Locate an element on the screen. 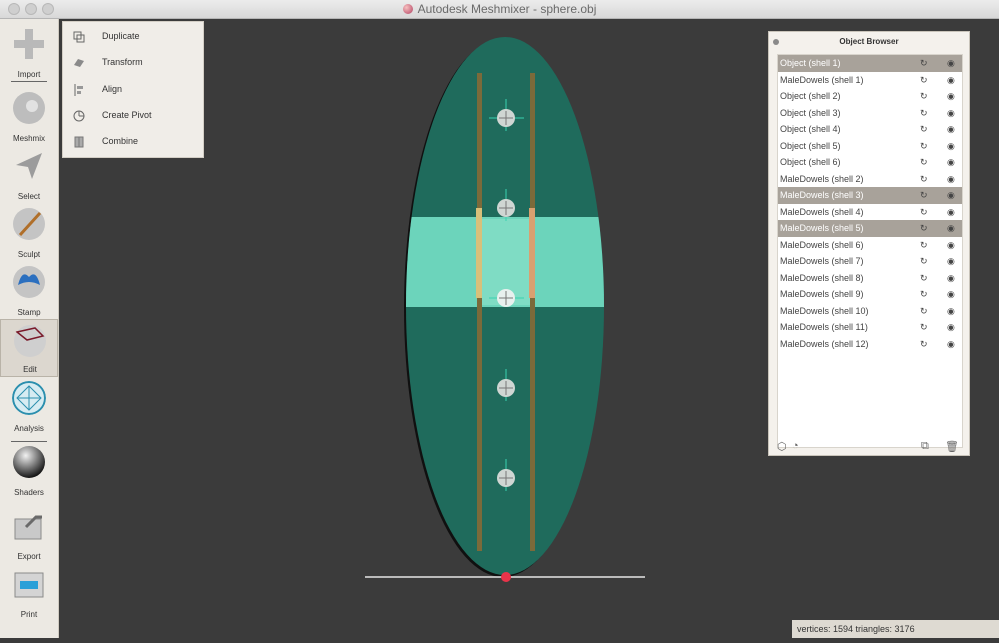 This screenshot has width=999, height=643. object-row: MaleDowels (shell 7) ↻ ◉ is located at coordinates (870, 261).